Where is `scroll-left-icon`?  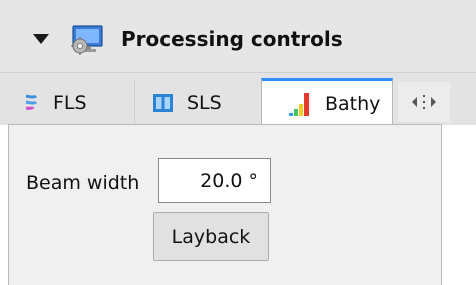
scroll-left-icon is located at coordinates (414, 102).